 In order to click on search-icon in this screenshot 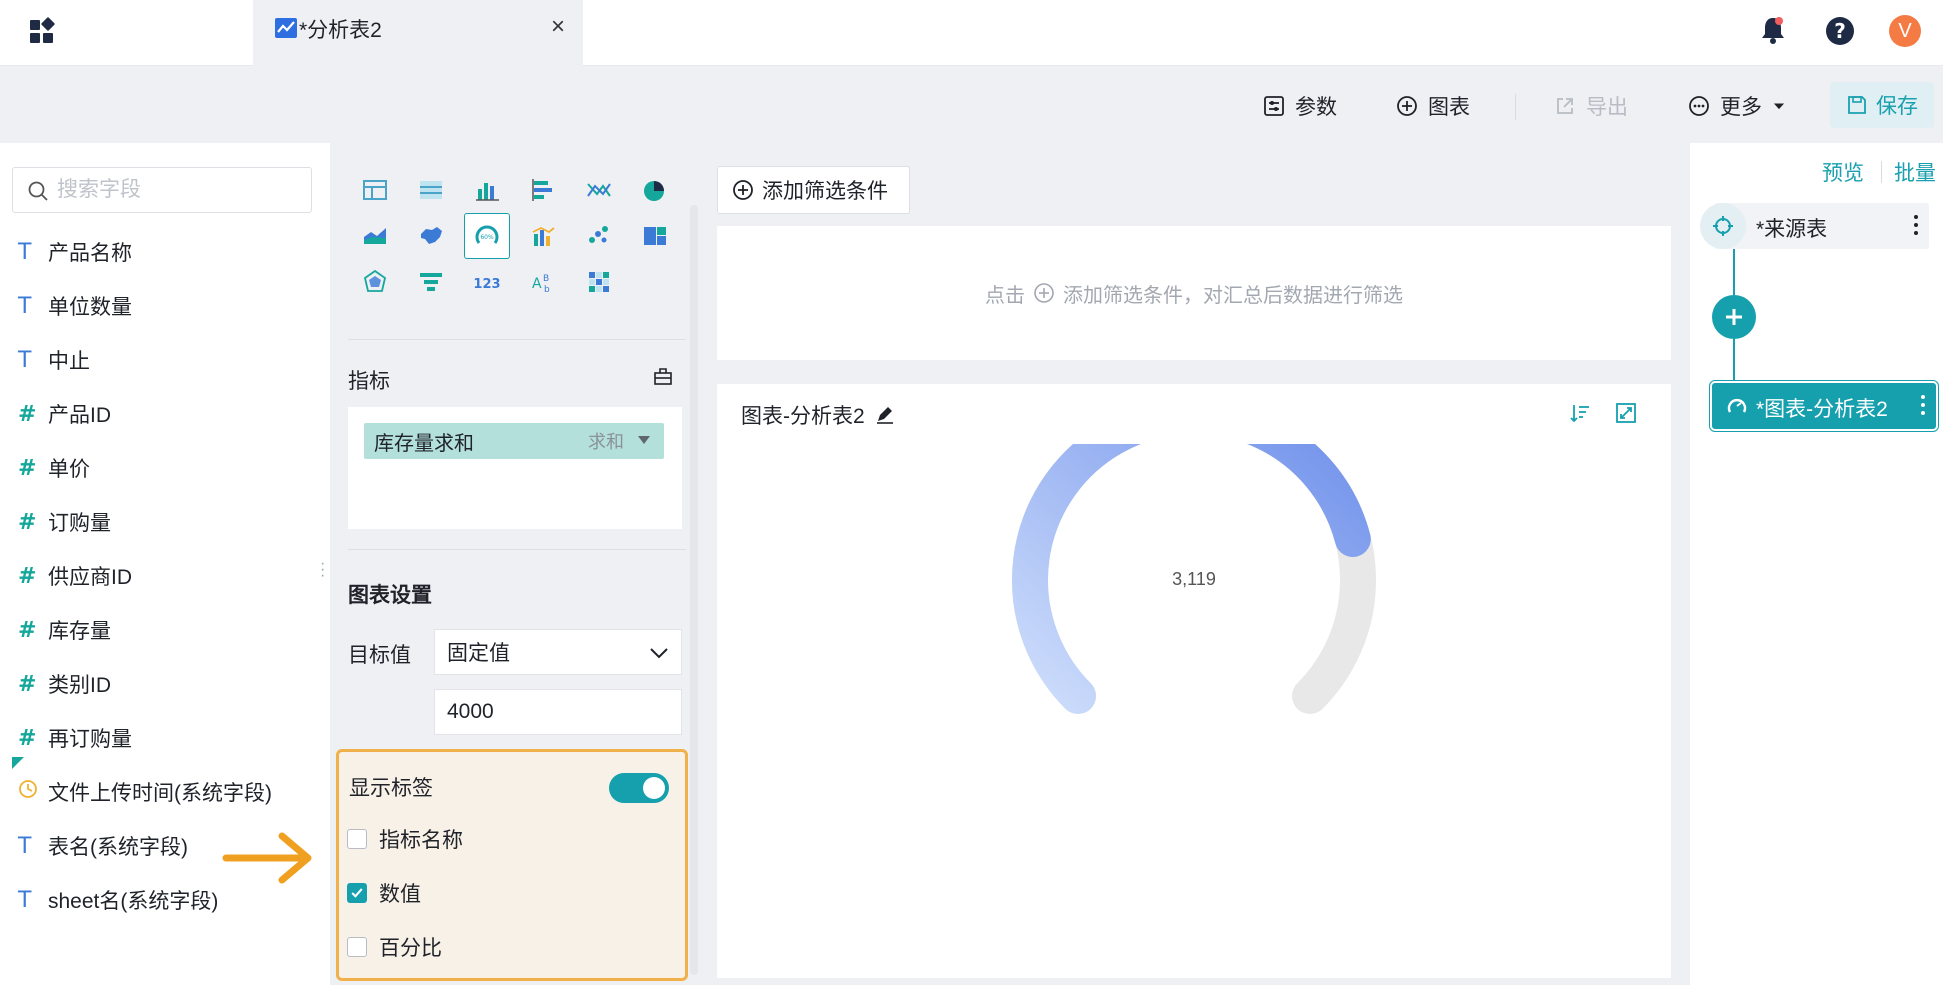, I will do `click(38, 191)`.